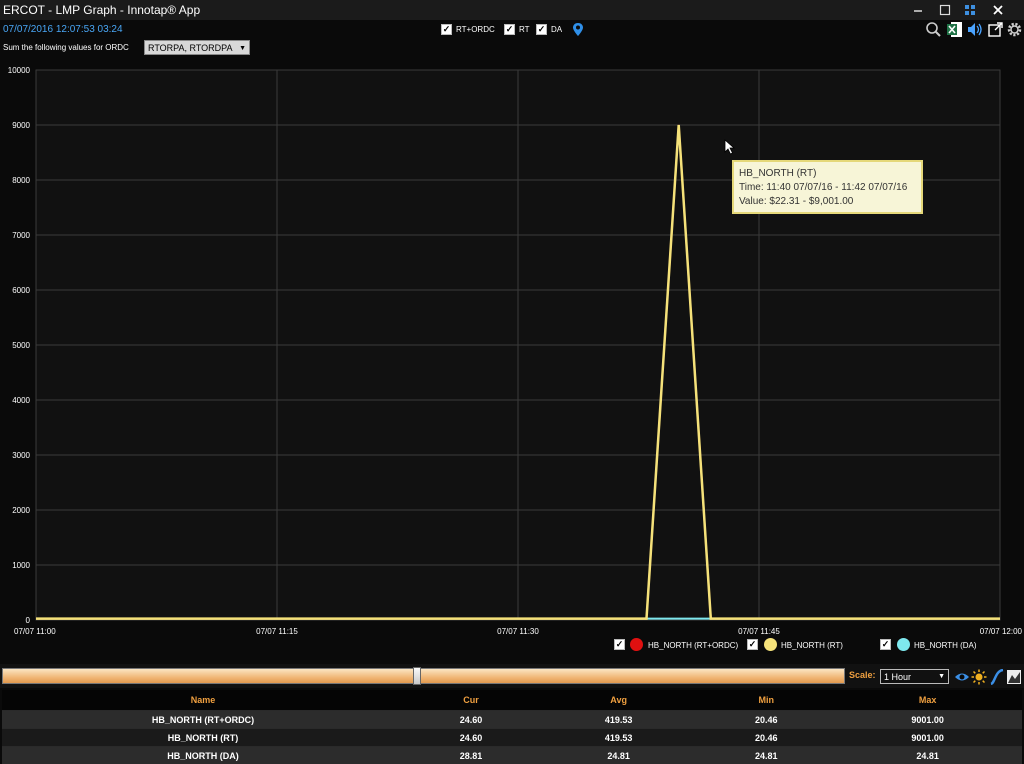 The width and height of the screenshot is (1024, 764). I want to click on toggle-da-checkbox: ✓, so click(541, 29).